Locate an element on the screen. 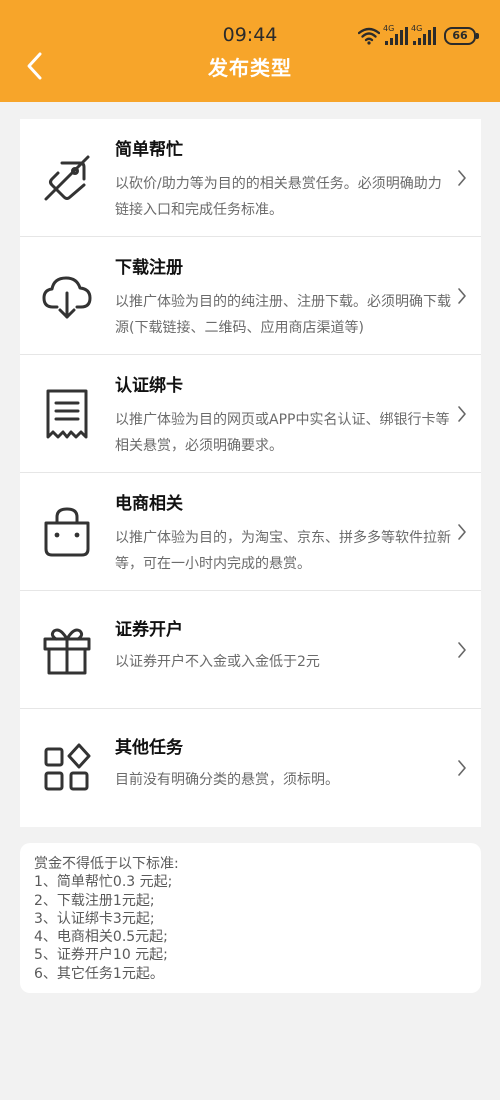  item-description: 目前没有明确分类的悬赏，须标明。 is located at coordinates (227, 780).